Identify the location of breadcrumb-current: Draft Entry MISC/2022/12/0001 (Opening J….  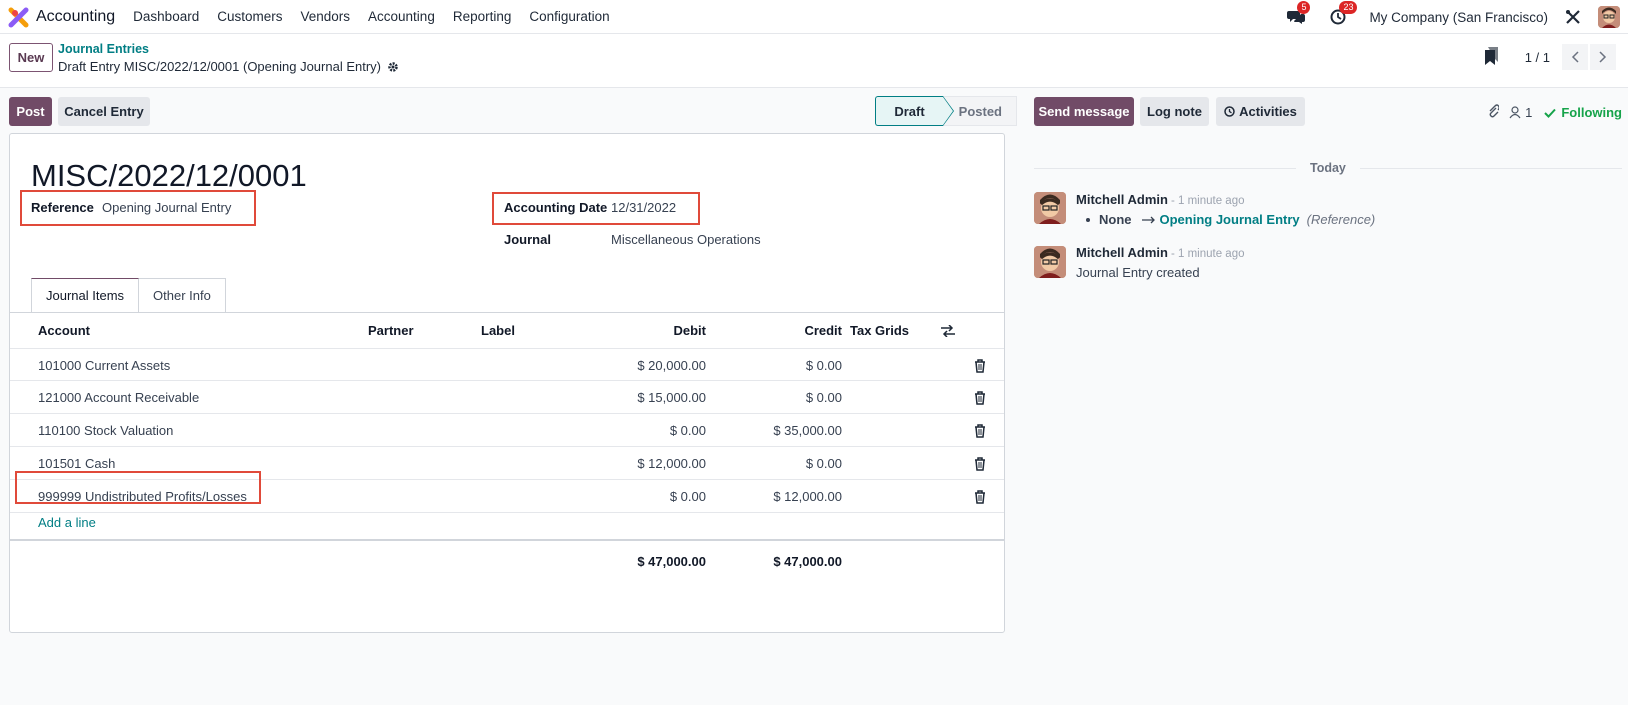
(228, 66).